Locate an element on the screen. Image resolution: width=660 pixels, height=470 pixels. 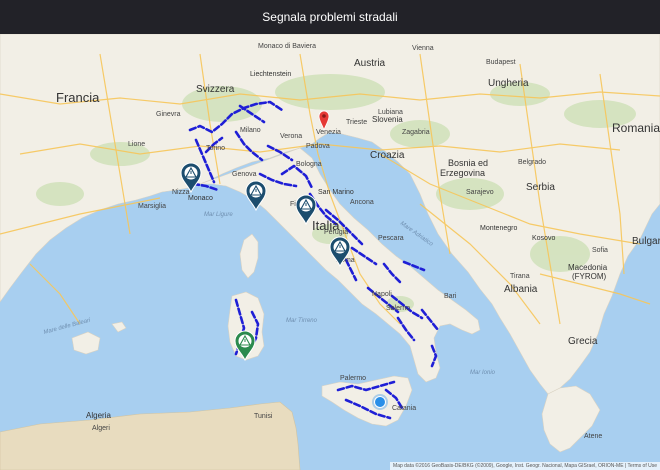
city-label-napoli: Napoli is located at coordinates (382, 294).